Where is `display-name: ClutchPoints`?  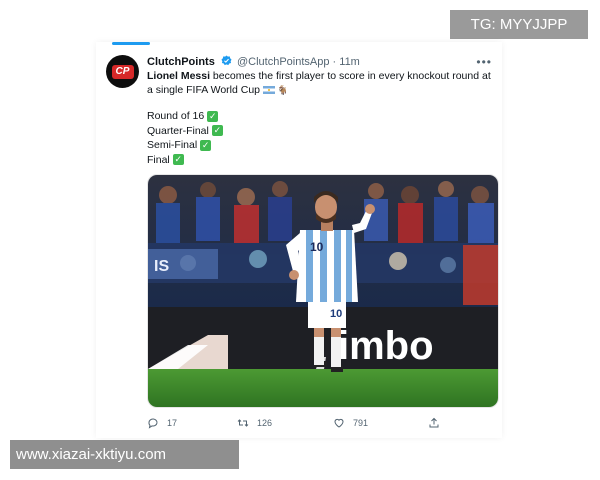 display-name: ClutchPoints is located at coordinates (181, 62).